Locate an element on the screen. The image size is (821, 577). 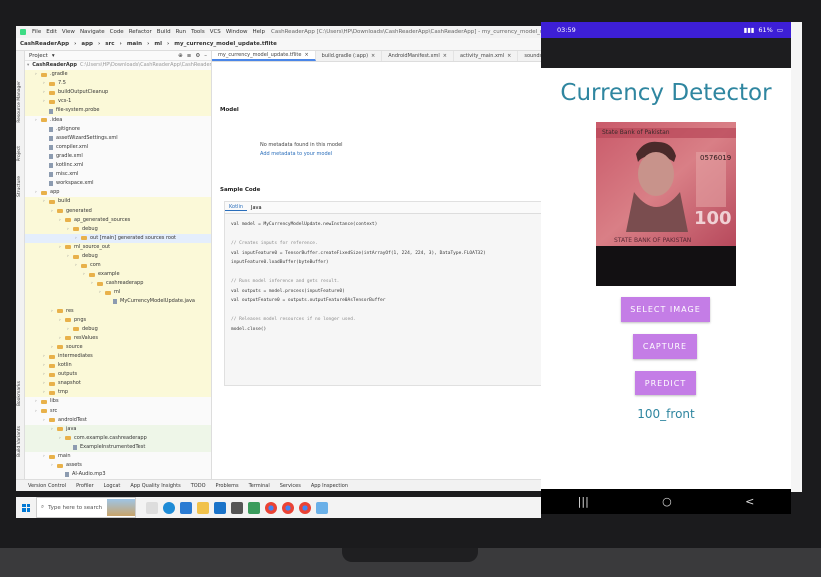
tree-item: › build is located at coordinates (118, 202).